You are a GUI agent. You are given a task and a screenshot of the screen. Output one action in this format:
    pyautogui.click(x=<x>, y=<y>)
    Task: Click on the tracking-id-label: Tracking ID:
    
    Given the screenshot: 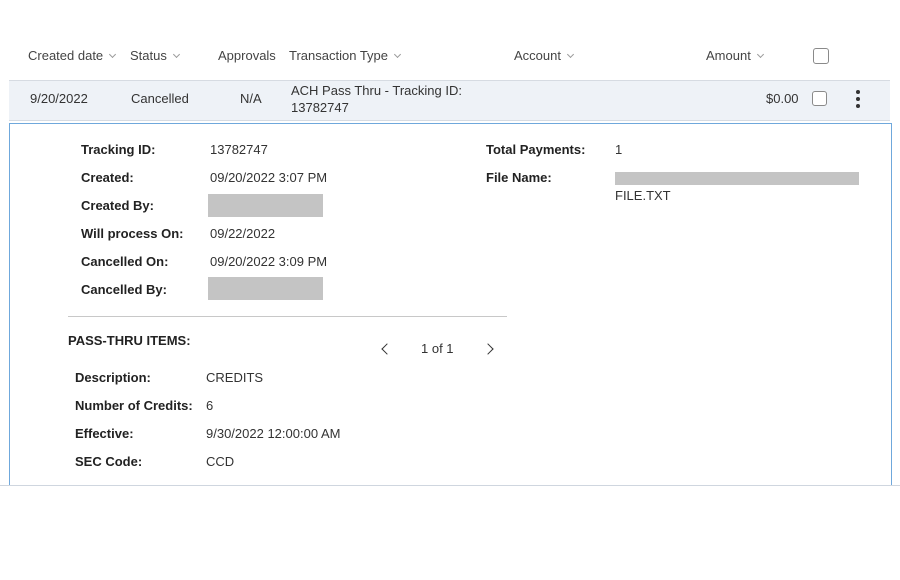 What is the action you would take?
    pyautogui.click(x=118, y=149)
    